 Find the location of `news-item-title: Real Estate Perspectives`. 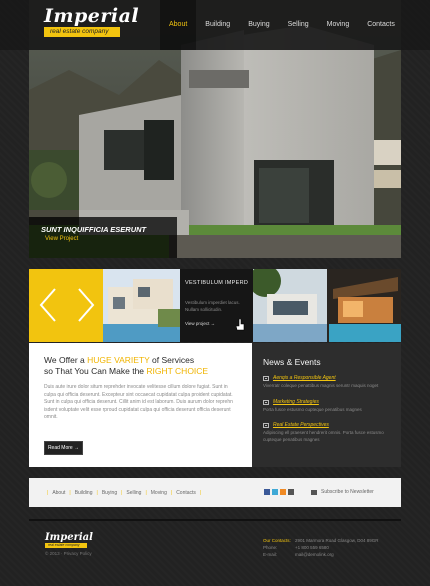

news-item-title: Real Estate Perspectives is located at coordinates (301, 425).